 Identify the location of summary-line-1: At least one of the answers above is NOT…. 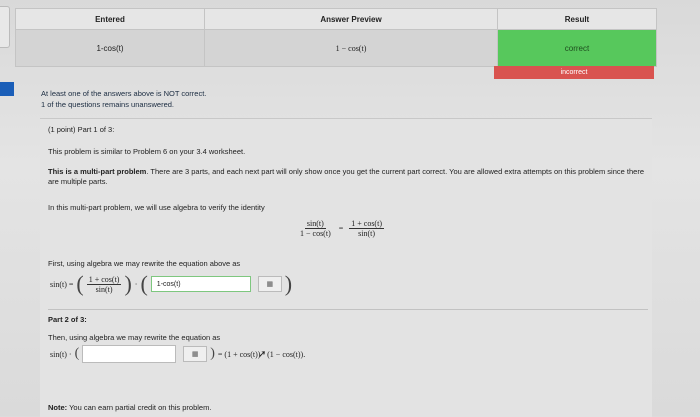
(124, 93).